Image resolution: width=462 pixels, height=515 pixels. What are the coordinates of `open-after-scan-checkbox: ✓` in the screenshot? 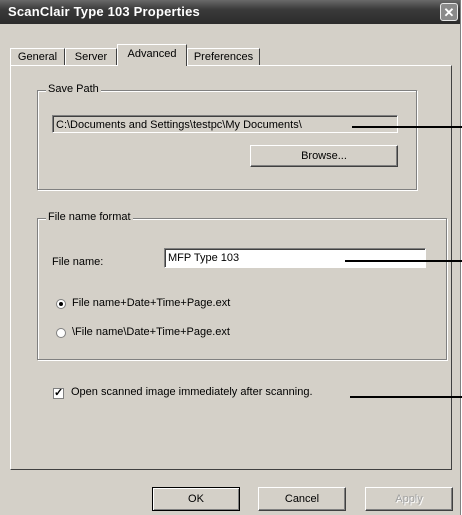 It's located at (58, 393).